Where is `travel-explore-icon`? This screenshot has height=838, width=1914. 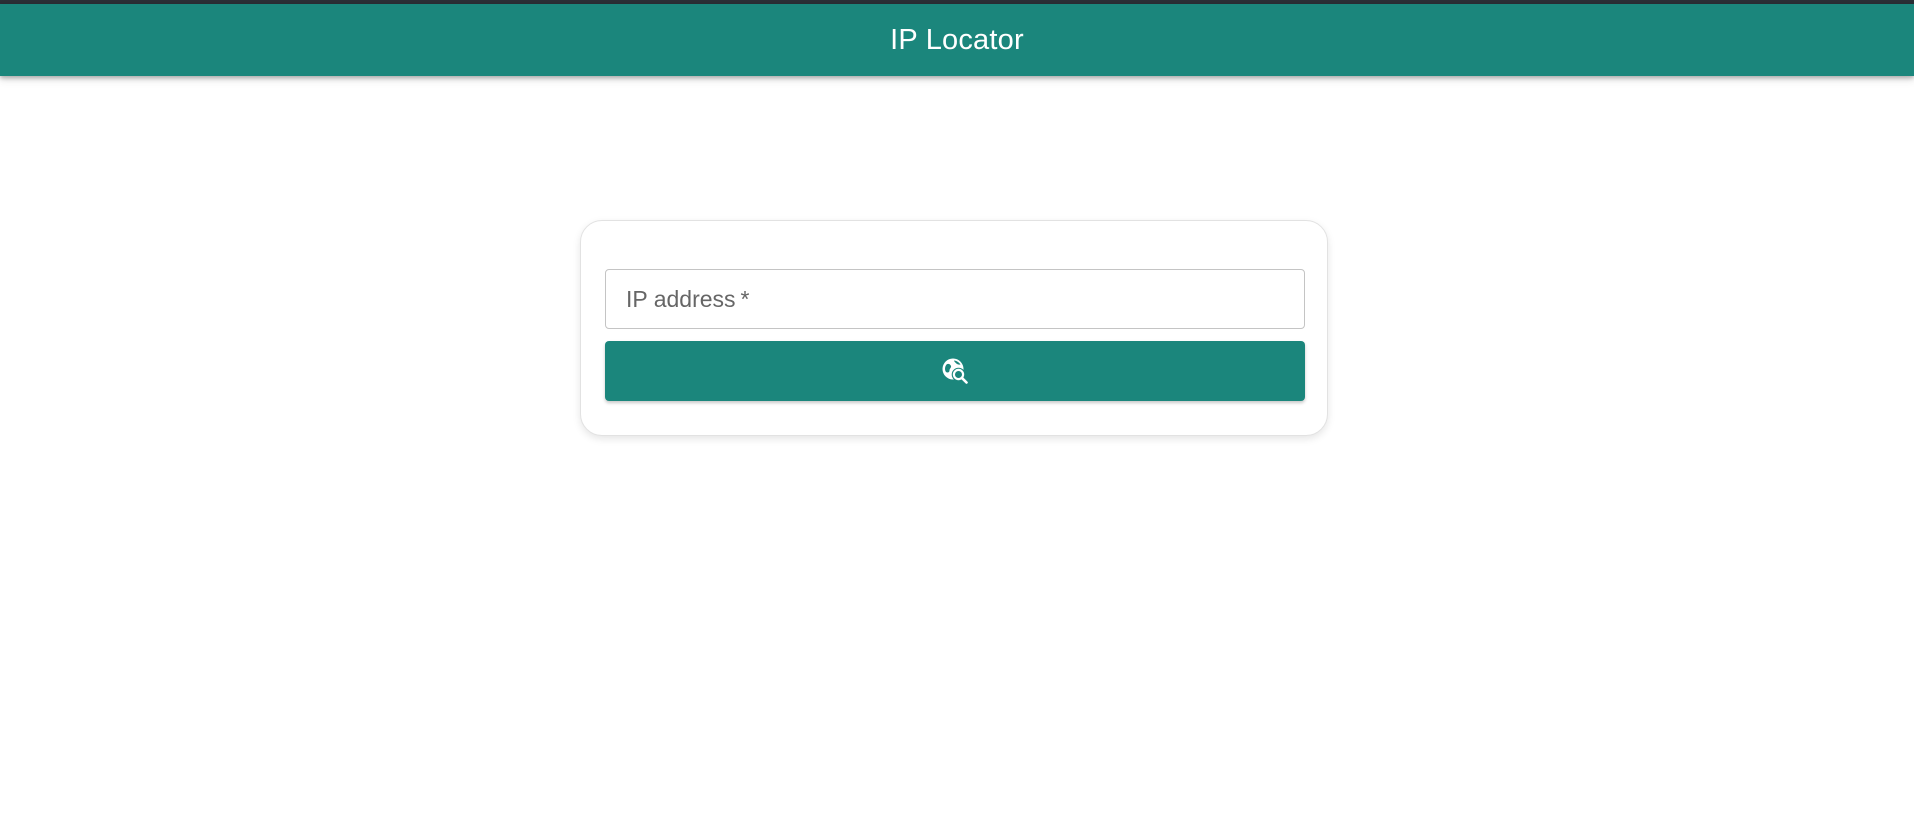 travel-explore-icon is located at coordinates (955, 371).